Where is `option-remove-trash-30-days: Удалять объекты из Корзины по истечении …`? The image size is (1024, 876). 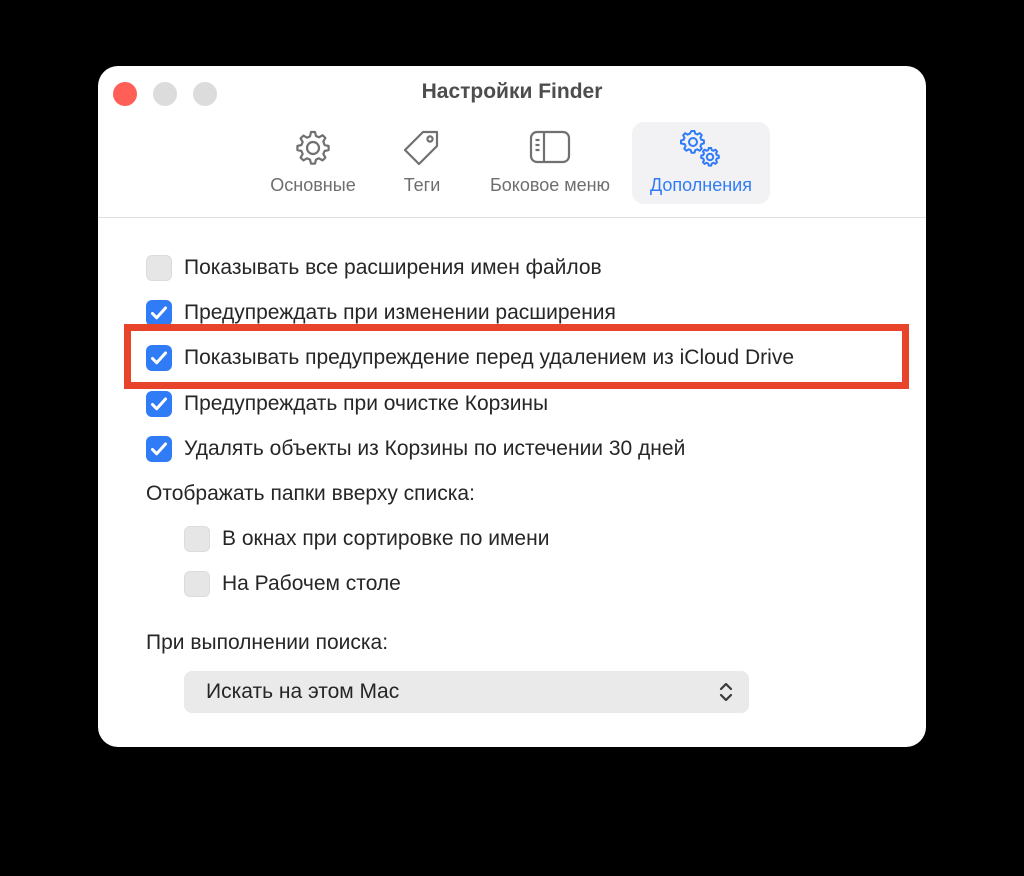
option-remove-trash-30-days: Удалять объекты из Корзины по истечении … is located at coordinates (415, 449).